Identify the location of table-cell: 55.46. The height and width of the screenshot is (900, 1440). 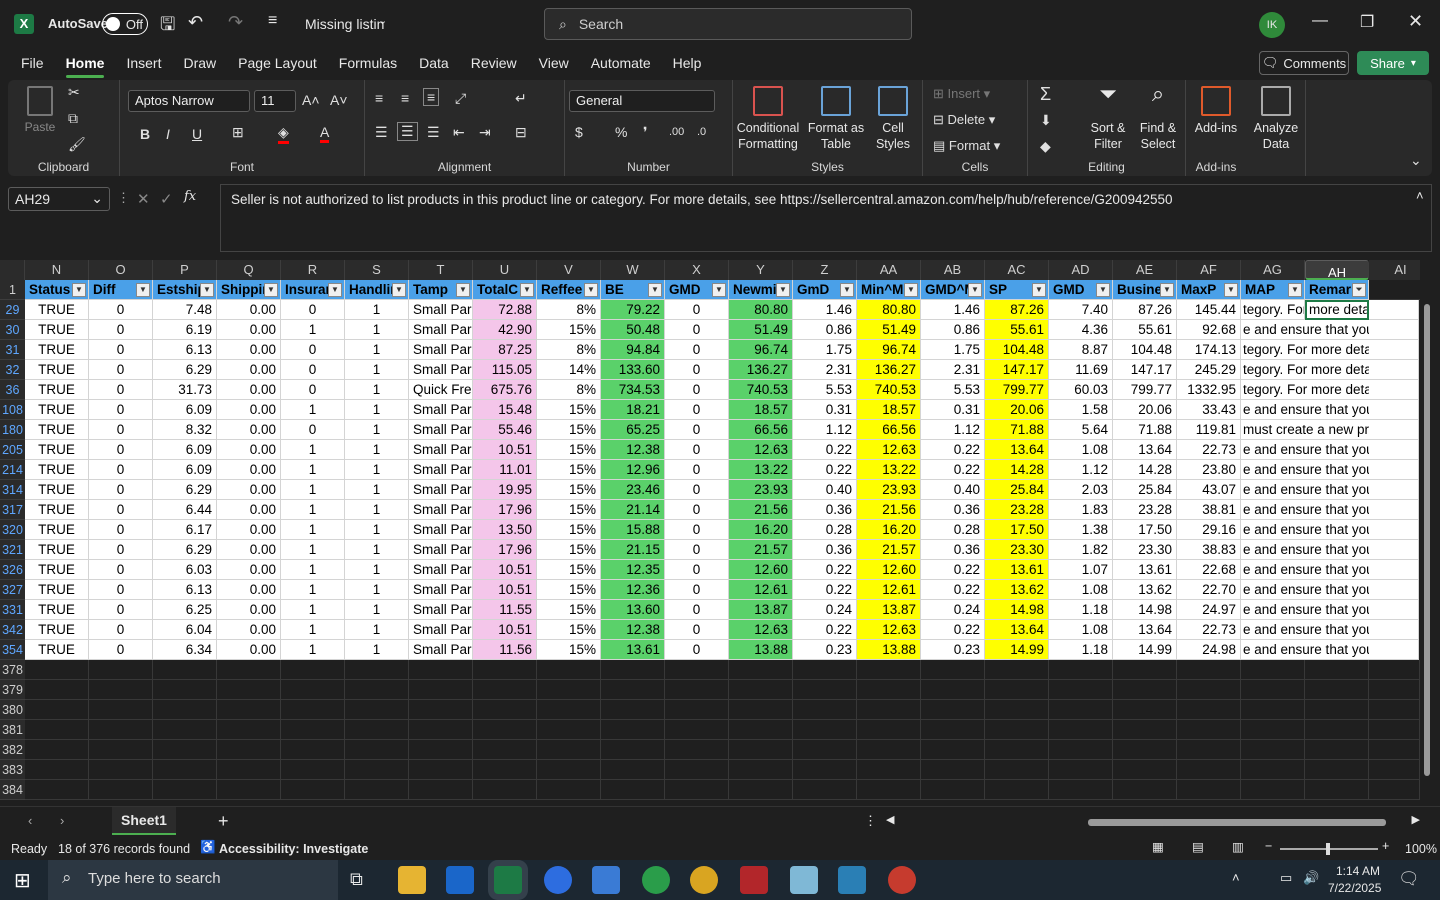
(505, 430).